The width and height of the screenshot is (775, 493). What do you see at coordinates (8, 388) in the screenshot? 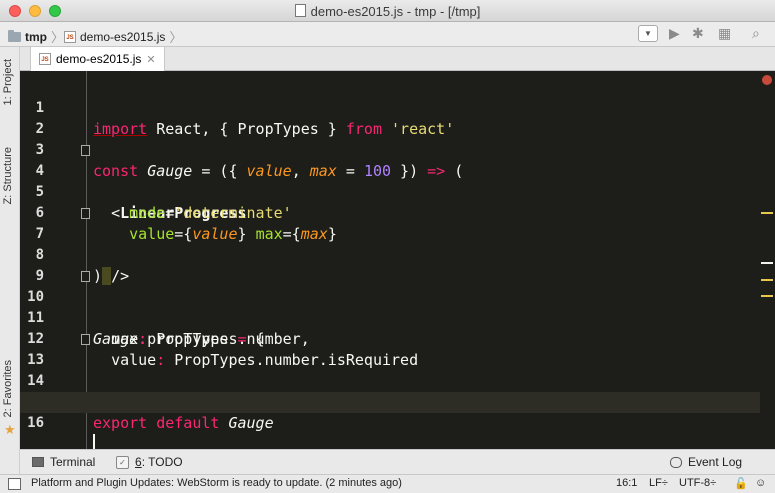
I see `tool-tab-favorites: 2: Favorites` at bounding box center [8, 388].